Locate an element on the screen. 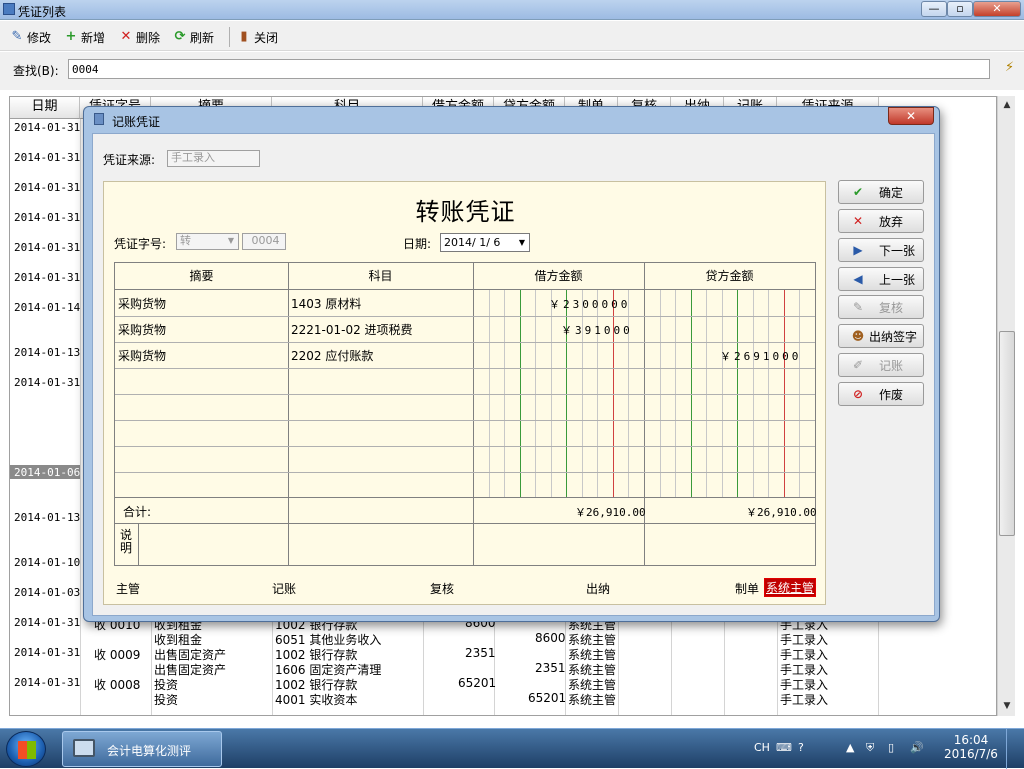 The image size is (1024, 769). entry-header-credit: 贷方金额 is located at coordinates (729, 276).